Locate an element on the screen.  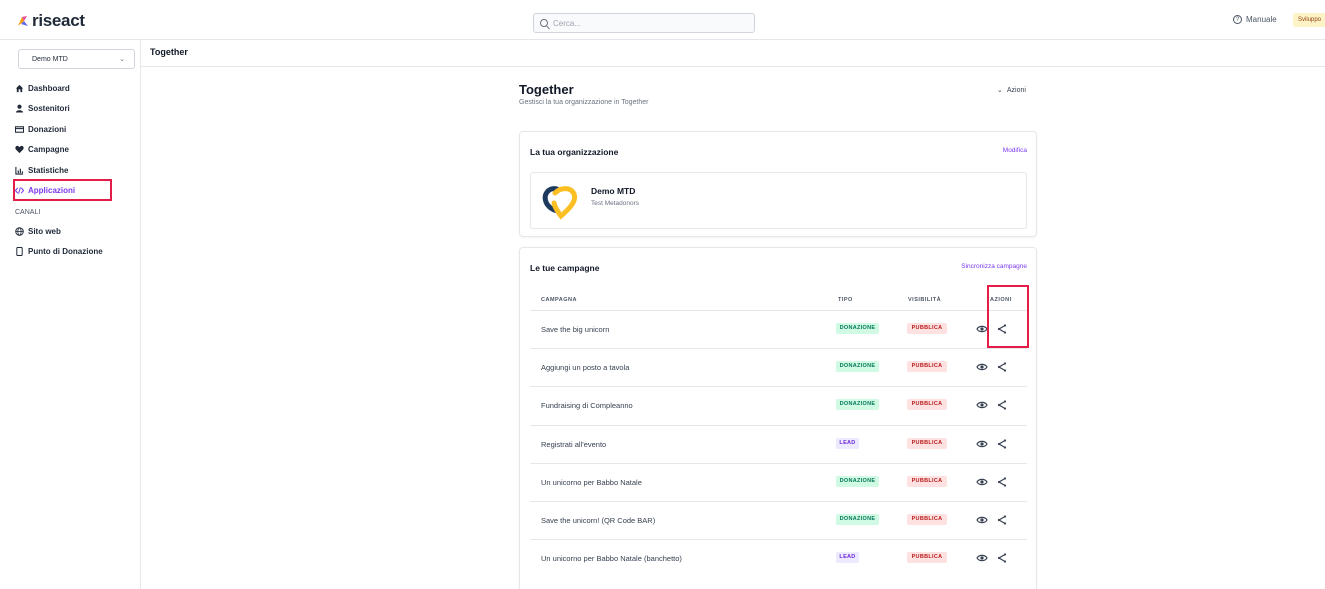
actions-dropdown-button: ⌄ Azioni is located at coordinates (1011, 90).